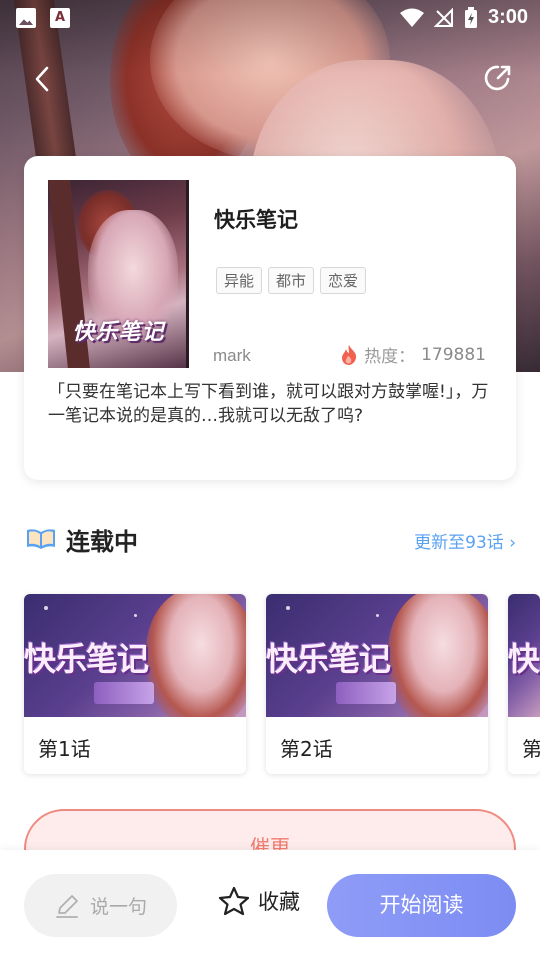 This screenshot has width=540, height=960. Describe the element at coordinates (60, 18) in the screenshot. I see `font-icon: A` at that location.